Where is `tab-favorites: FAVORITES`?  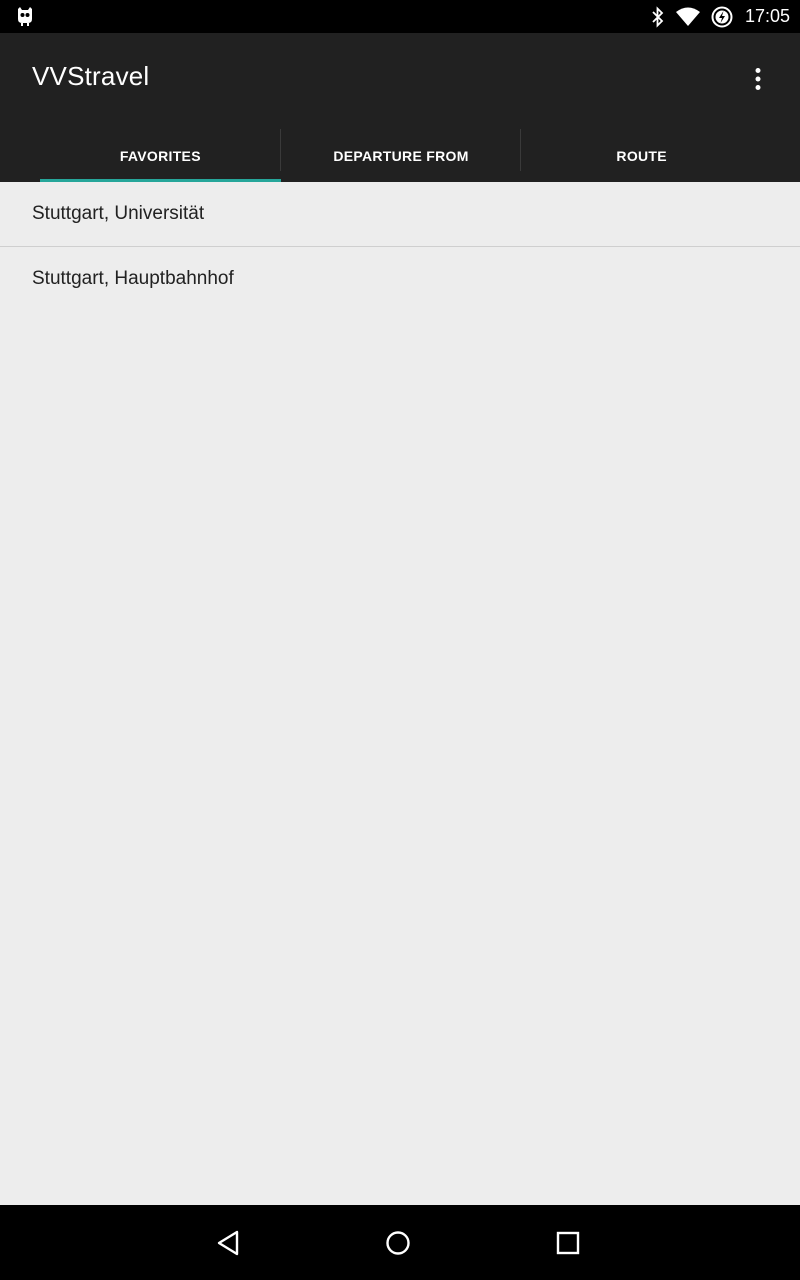
tab-favorites: FAVORITES is located at coordinates (160, 155).